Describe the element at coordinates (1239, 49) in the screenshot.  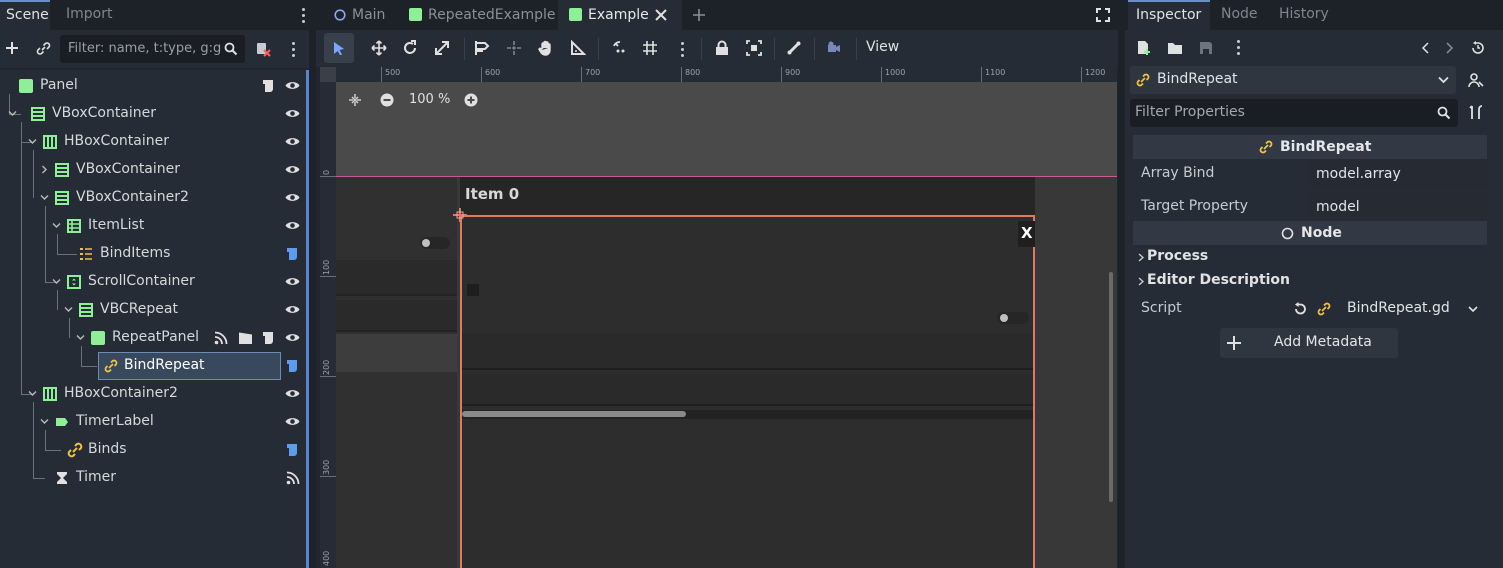
I see `inspector-menu-icon` at that location.